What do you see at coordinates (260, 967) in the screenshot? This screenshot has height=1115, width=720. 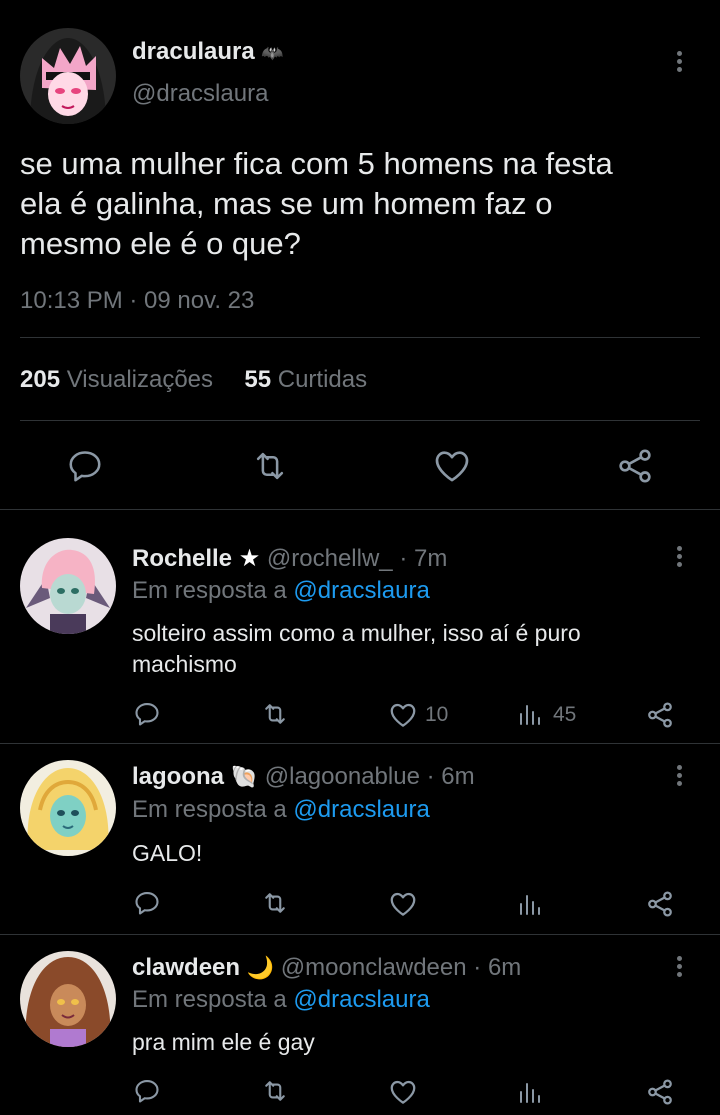 I see `moon-emoji: 🌙` at bounding box center [260, 967].